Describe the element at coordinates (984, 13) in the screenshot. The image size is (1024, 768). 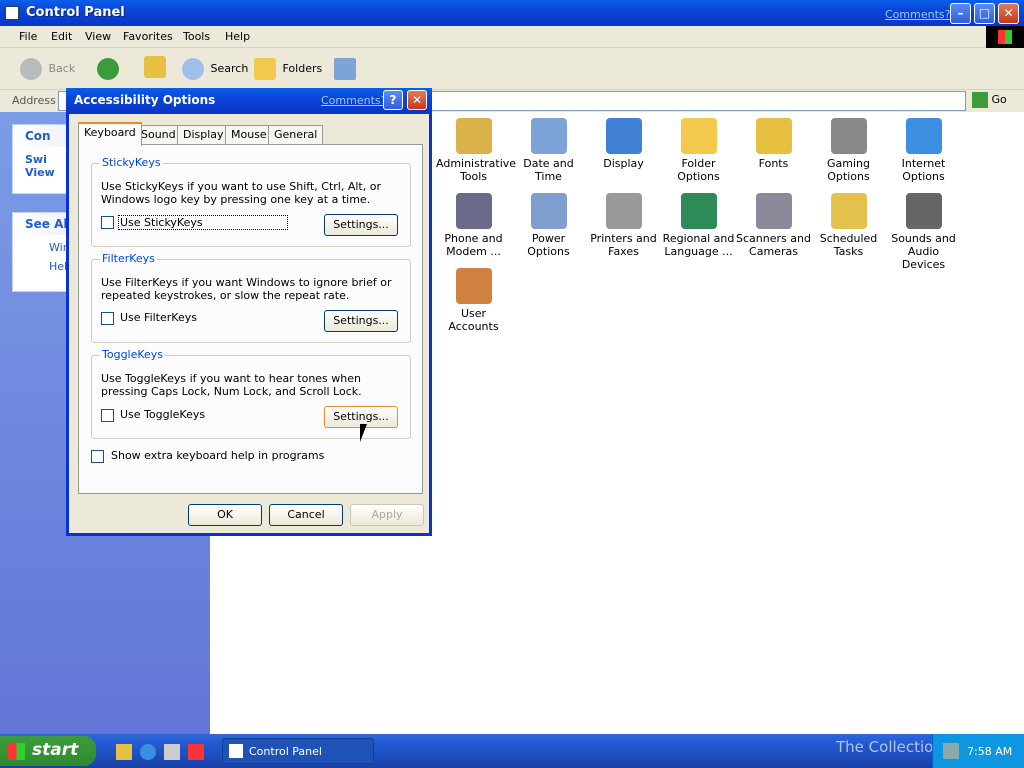
I see `maximize-button: □` at that location.